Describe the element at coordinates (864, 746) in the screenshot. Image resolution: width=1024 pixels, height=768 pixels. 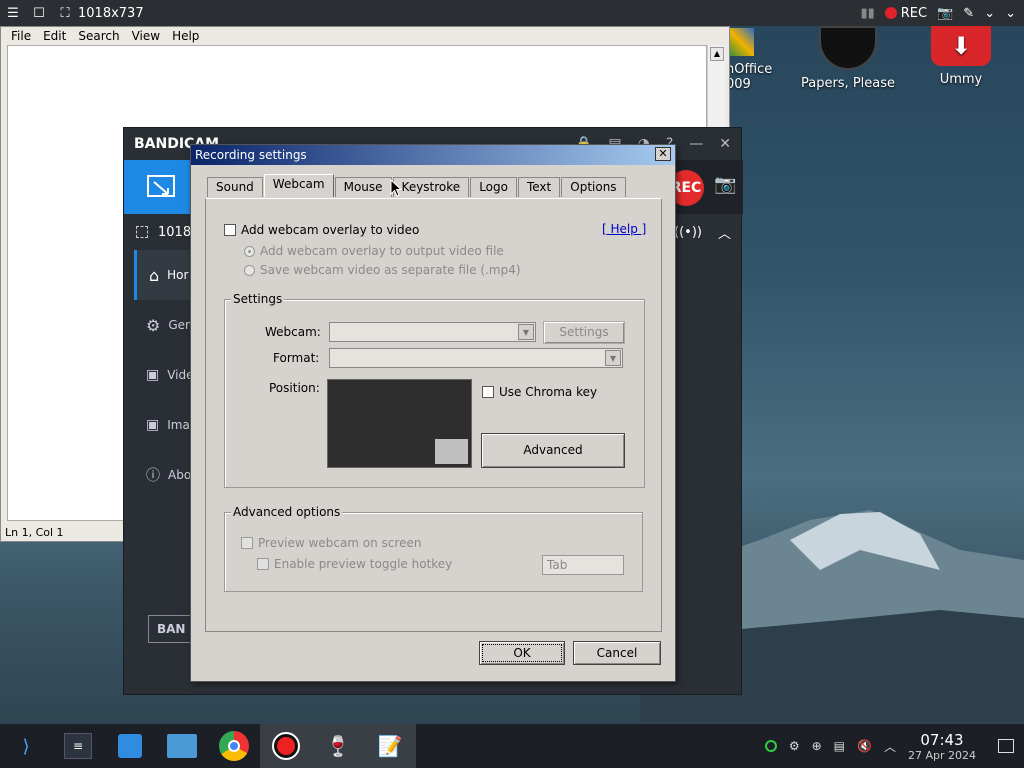
I see `volume-muted-icon: 🔇` at that location.